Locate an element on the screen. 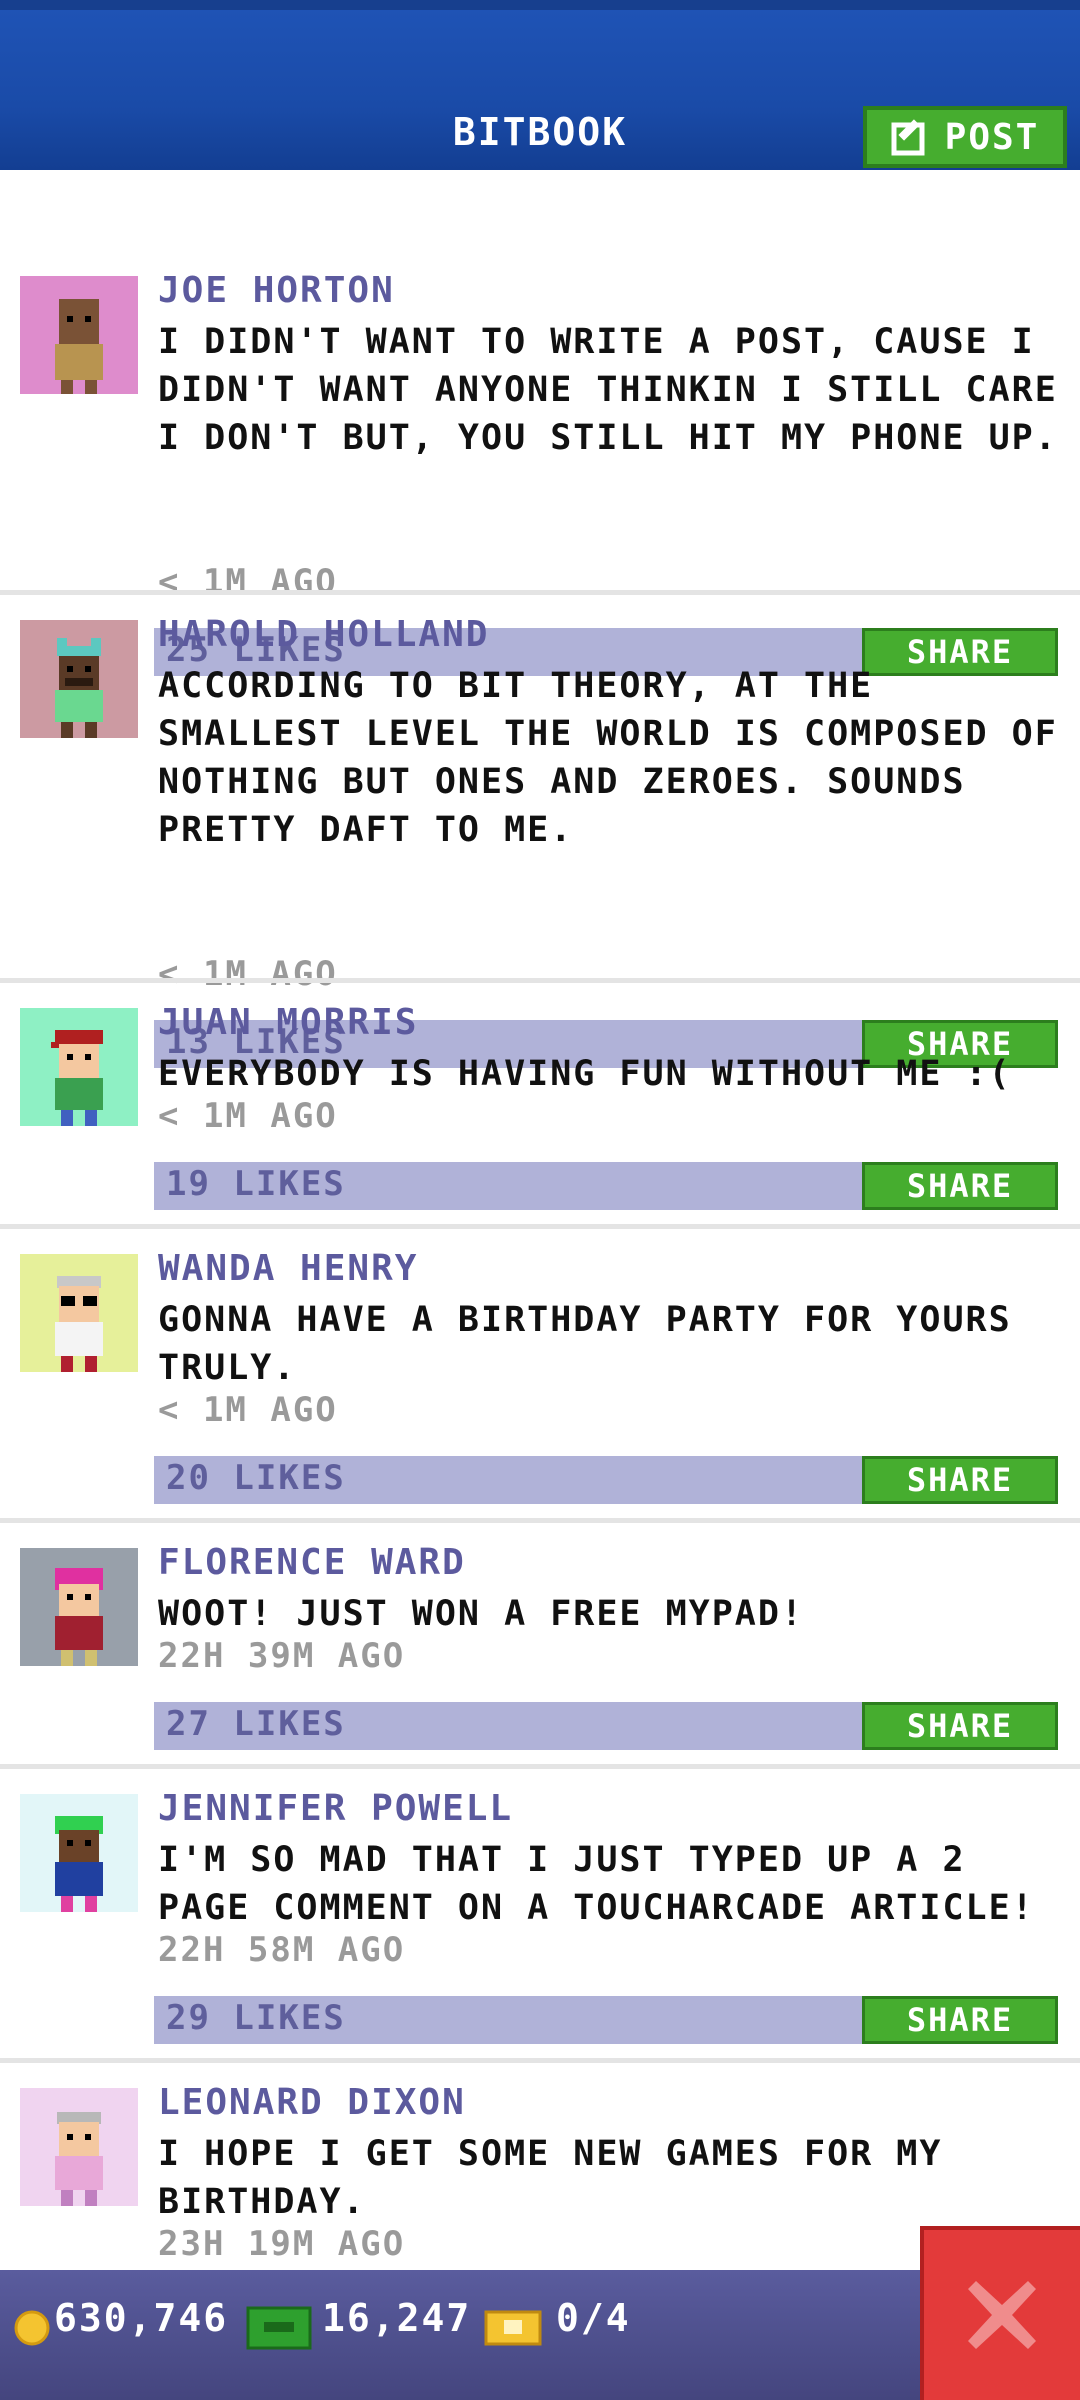 Image resolution: width=1080 pixels, height=2400 pixels. resource-bar: 630,746 16,247 0/4 is located at coordinates (540, 2335).